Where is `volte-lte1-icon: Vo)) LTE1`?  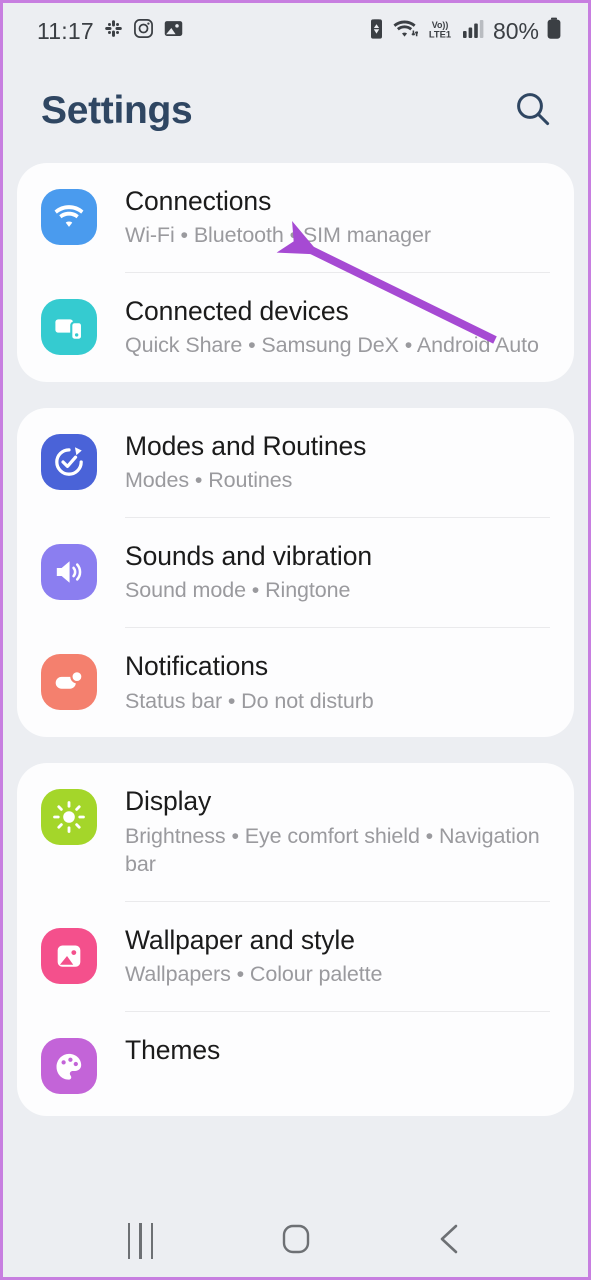
volte-lte1-icon: Vo)) LTE1 is located at coordinates (440, 31).